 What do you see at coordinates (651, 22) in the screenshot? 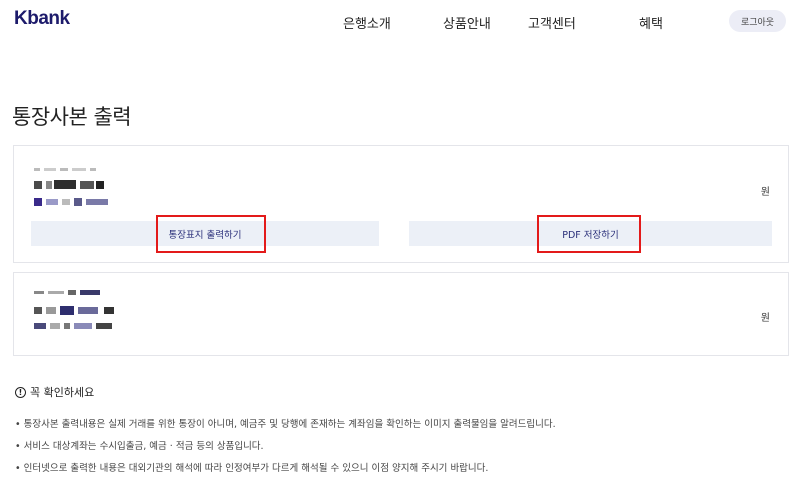
I see `nav-benefits: 혜택` at bounding box center [651, 22].